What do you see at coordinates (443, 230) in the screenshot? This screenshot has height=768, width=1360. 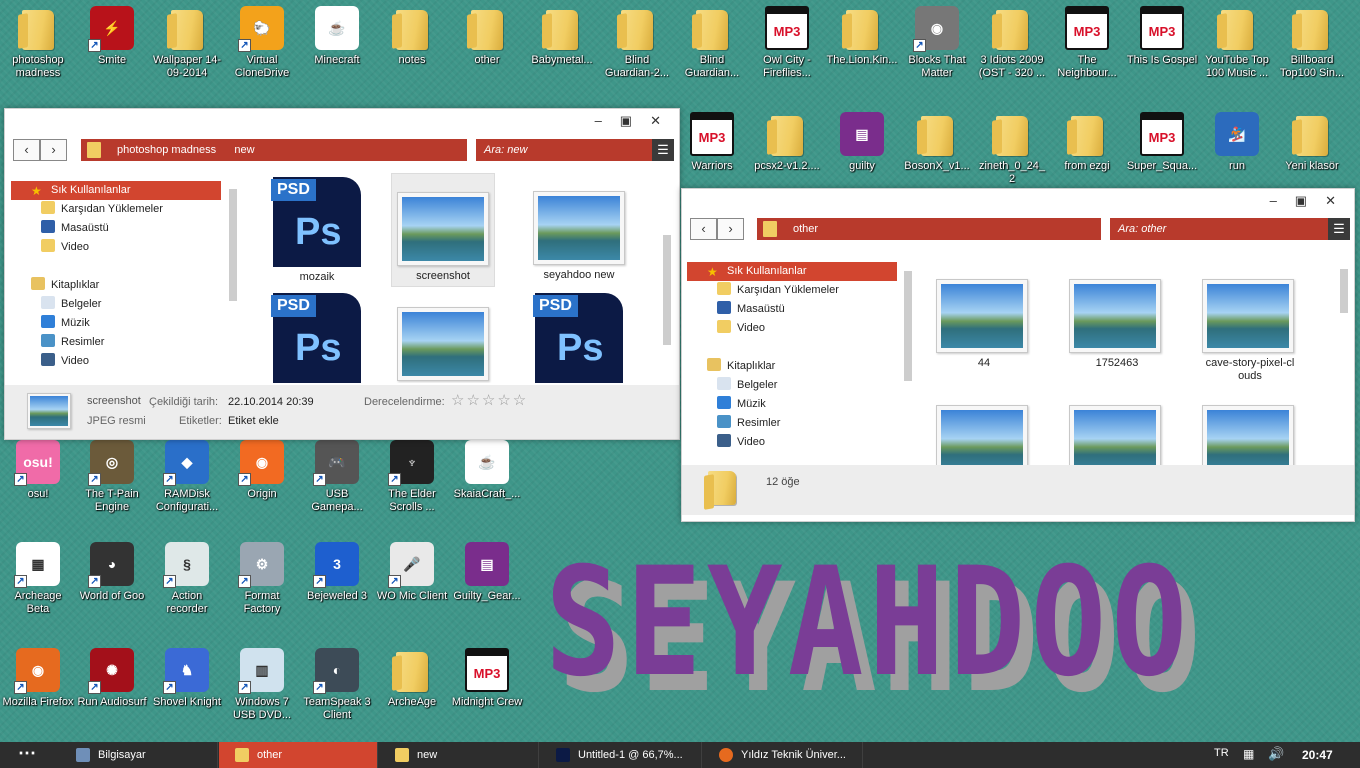 I see `file-item: screenshot` at bounding box center [443, 230].